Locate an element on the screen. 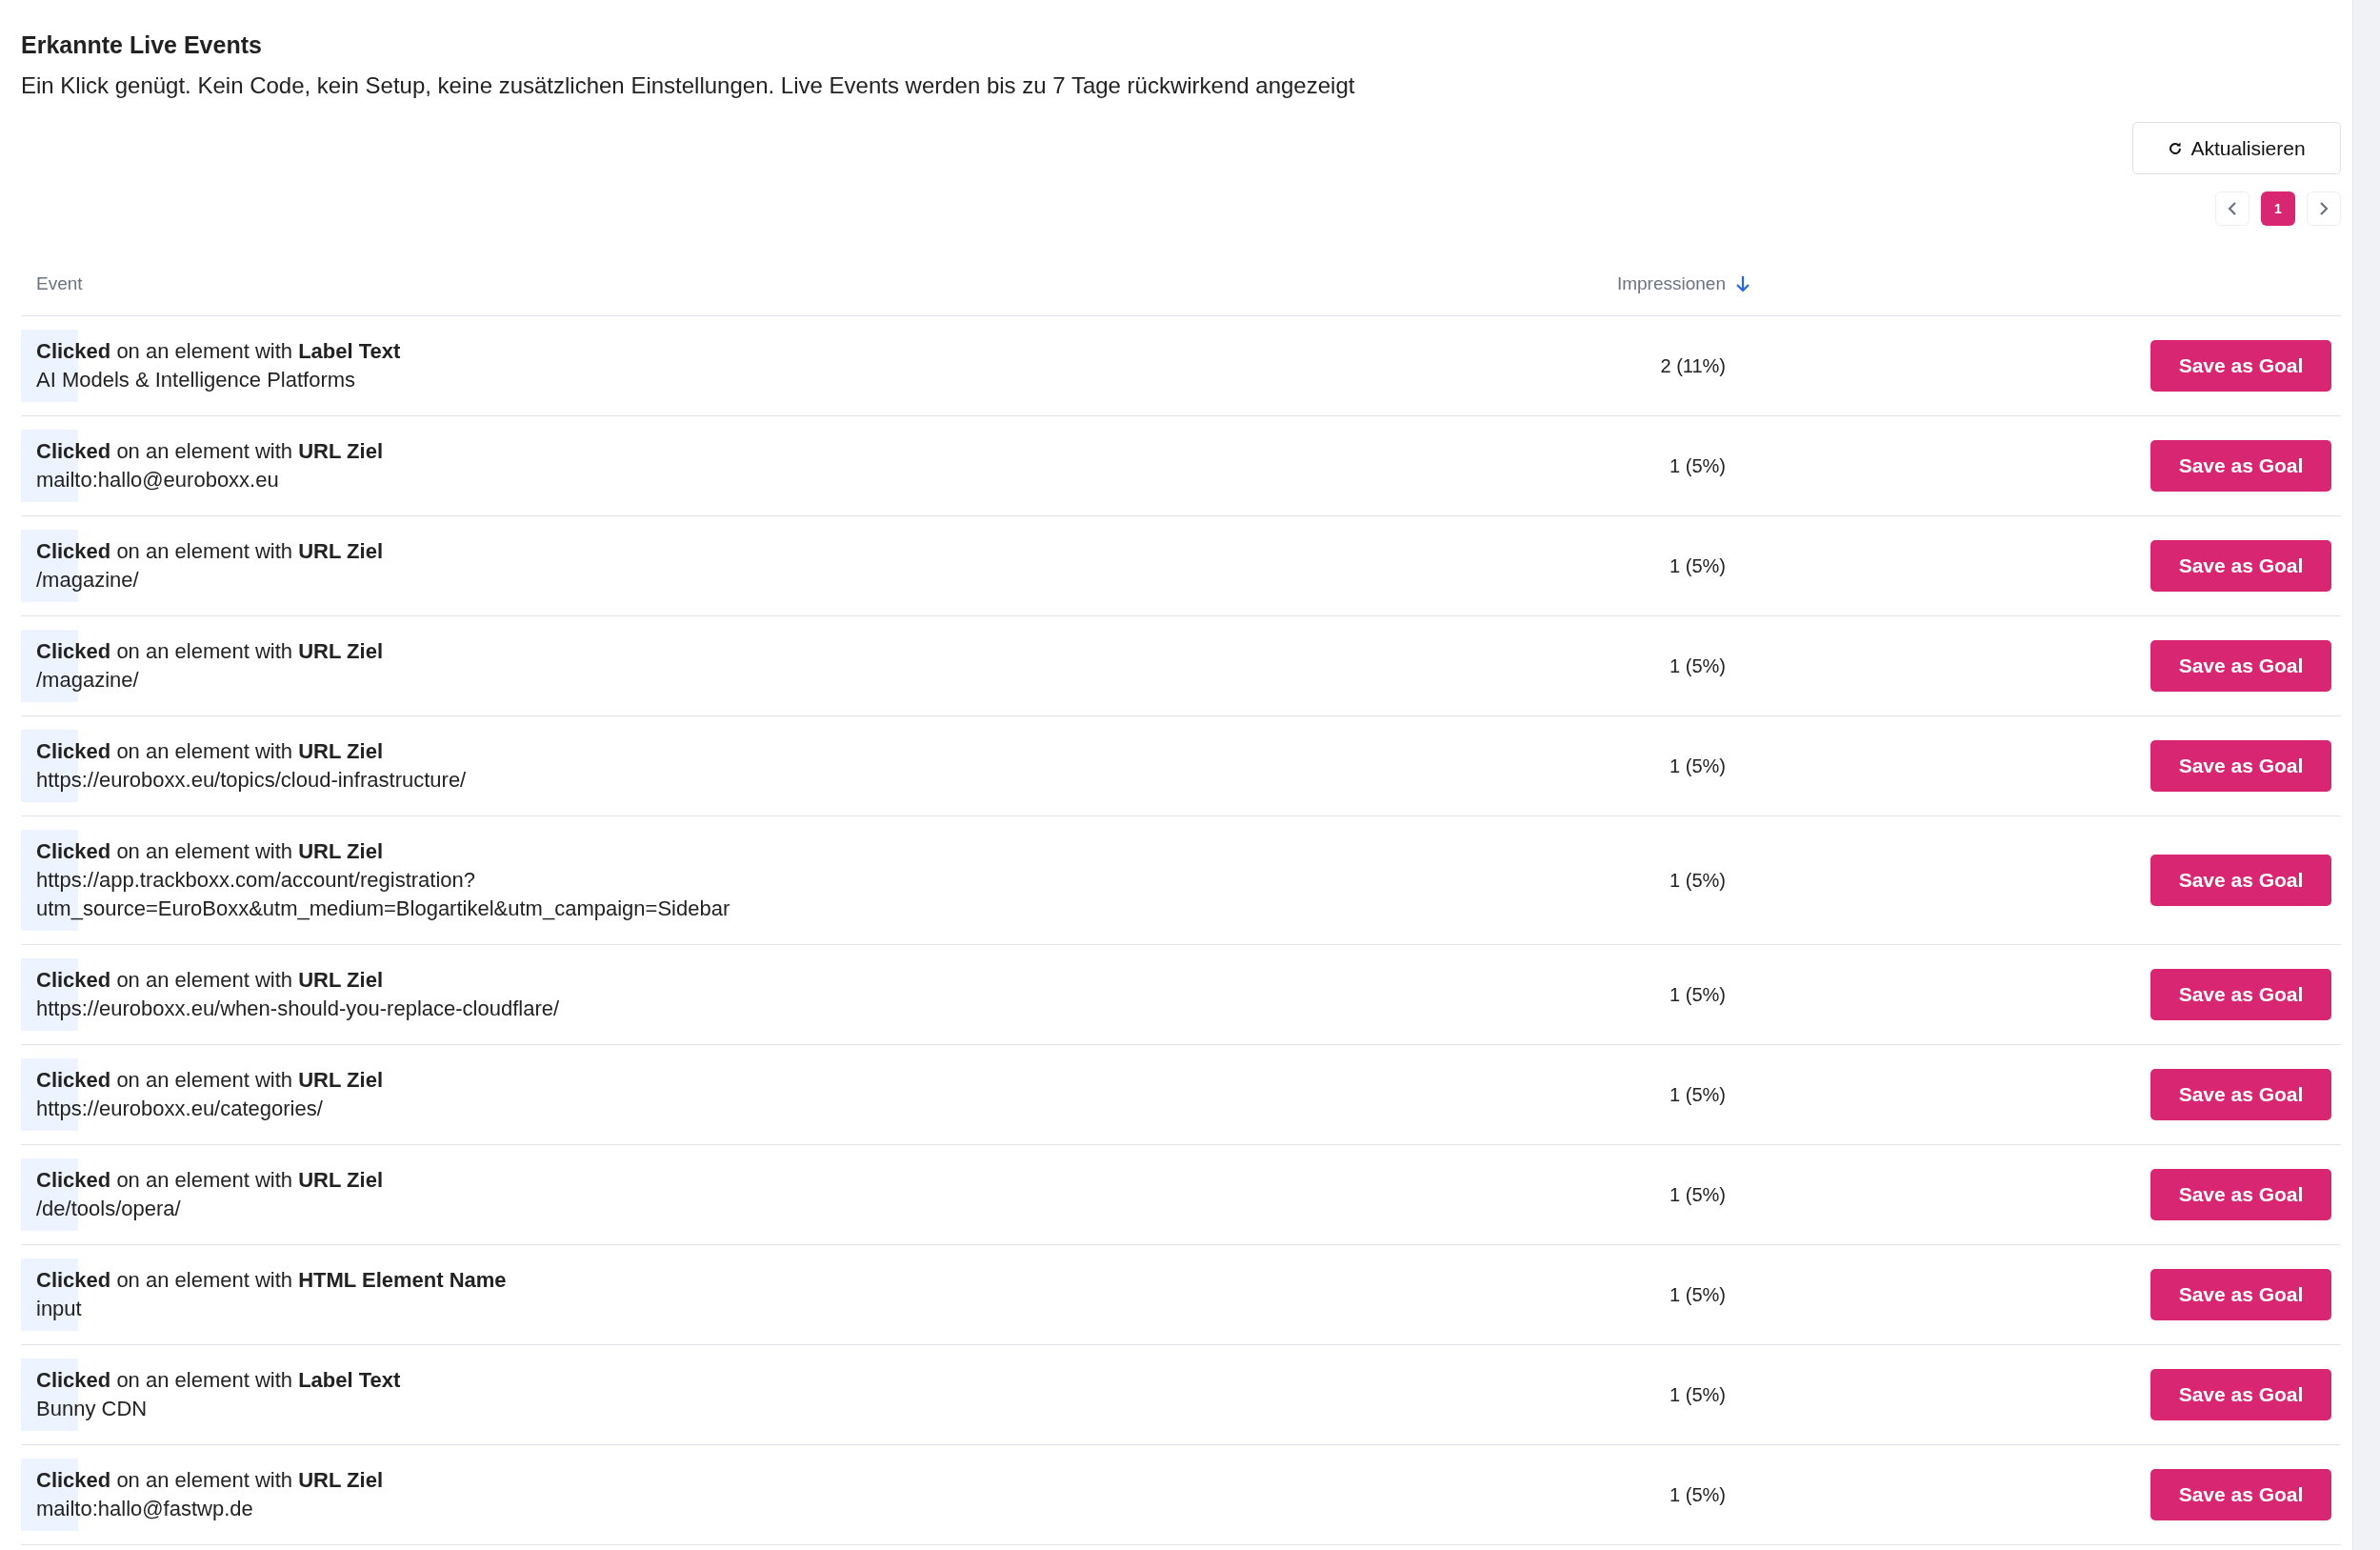  impressions-cell-text: 2 (11%) is located at coordinates (1693, 365).